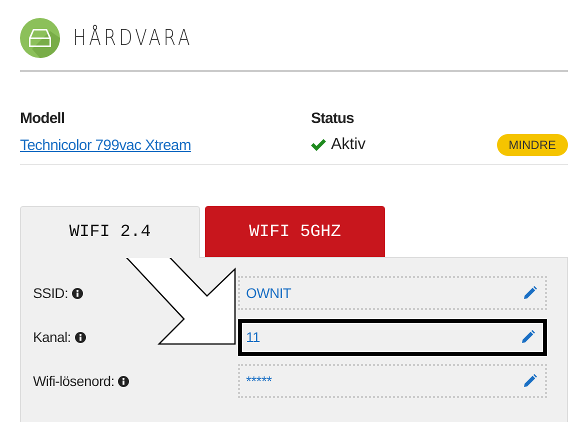 The image size is (576, 422). I want to click on less-button: MINDRE, so click(532, 145).